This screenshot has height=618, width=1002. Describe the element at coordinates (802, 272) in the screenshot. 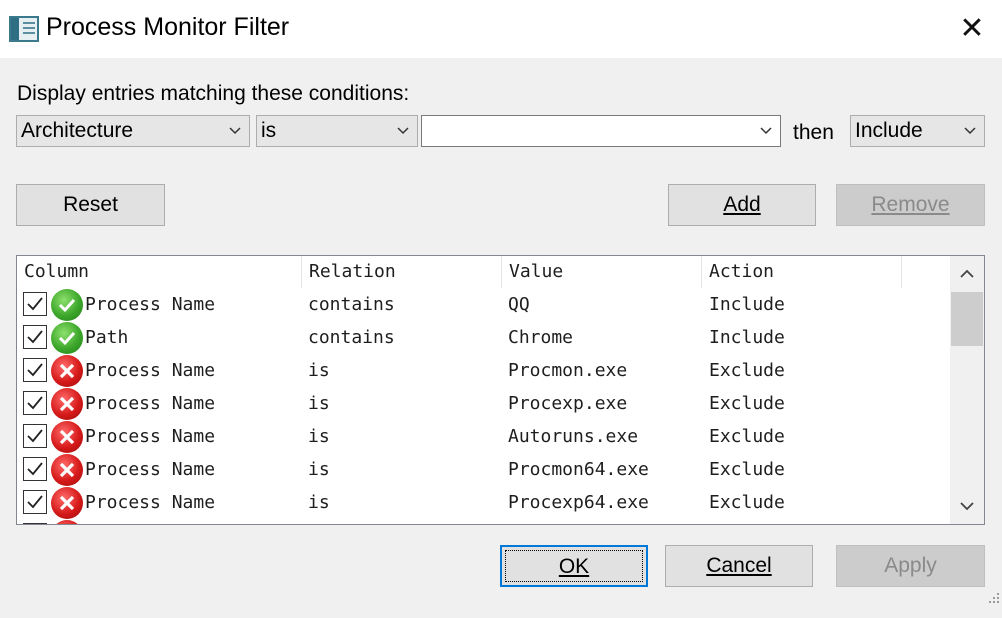

I see `column-header-action: Action` at that location.